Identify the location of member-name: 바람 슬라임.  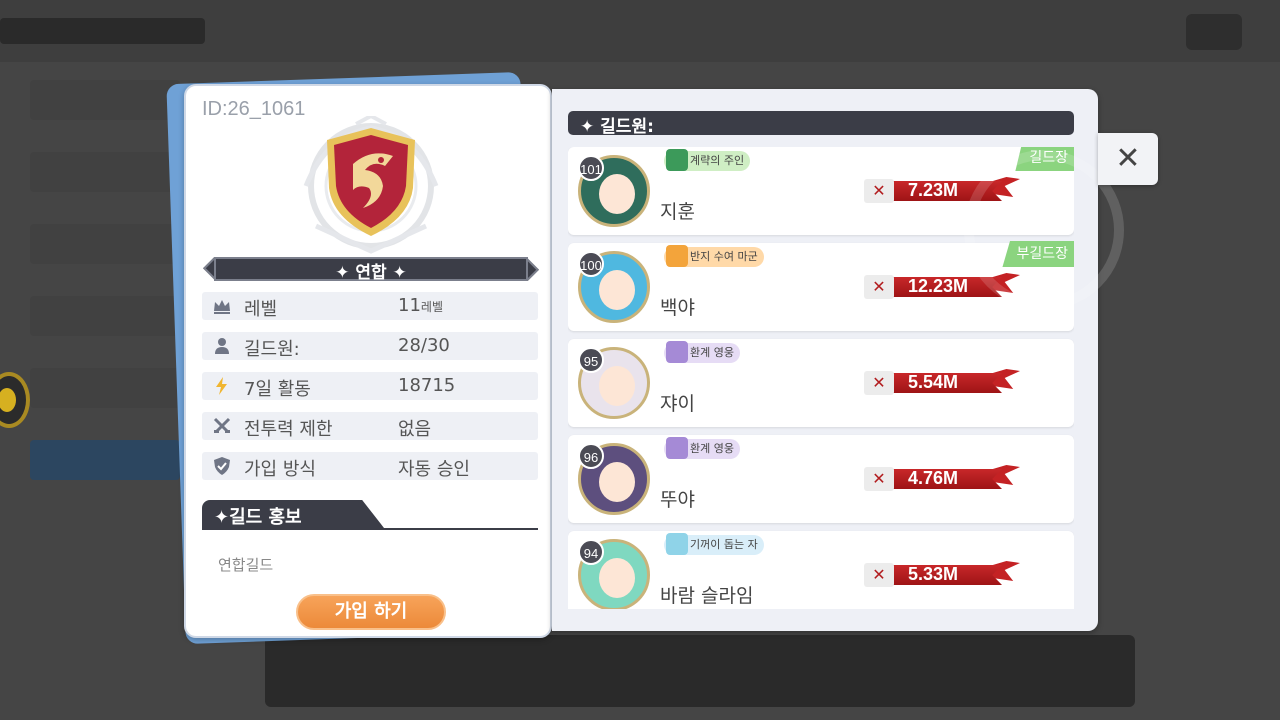
(707, 596).